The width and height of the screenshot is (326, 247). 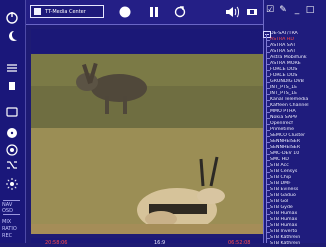 I want to click on app-logo-icon, so click(x=37, y=11).